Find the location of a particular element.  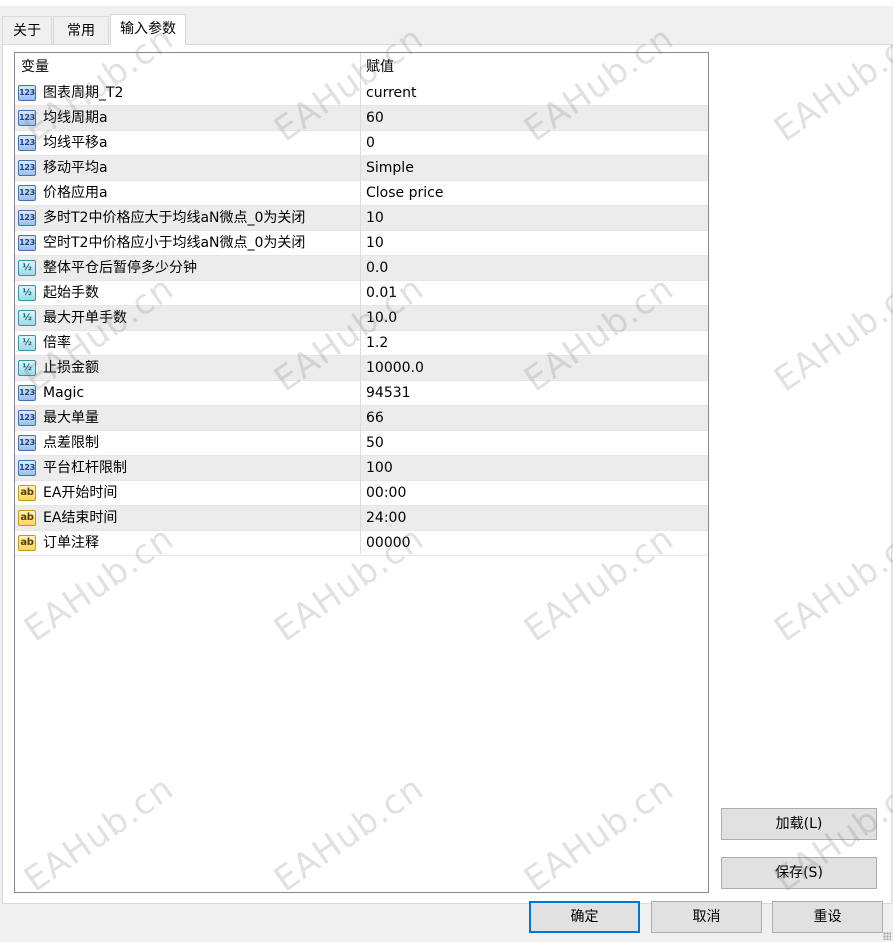

parameter-value: 1.2 is located at coordinates (377, 343).